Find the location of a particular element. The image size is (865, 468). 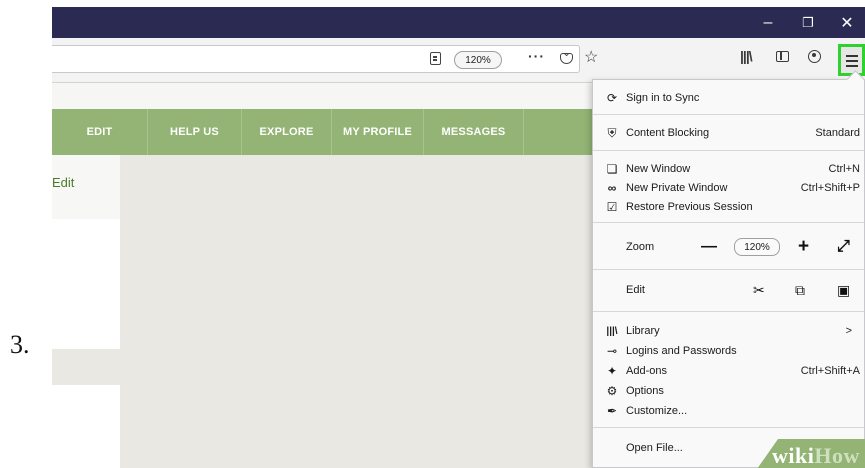

navigation-toolbar: 120% ··· ☆ |||\ is located at coordinates (458, 60).